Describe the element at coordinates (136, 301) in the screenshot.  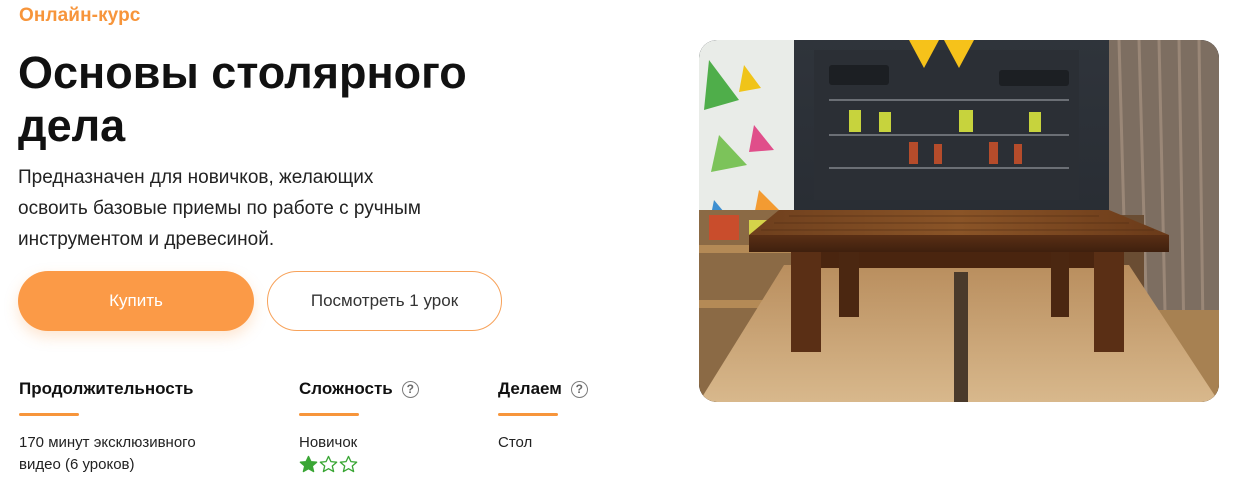
I see `buy-button: Купить` at that location.